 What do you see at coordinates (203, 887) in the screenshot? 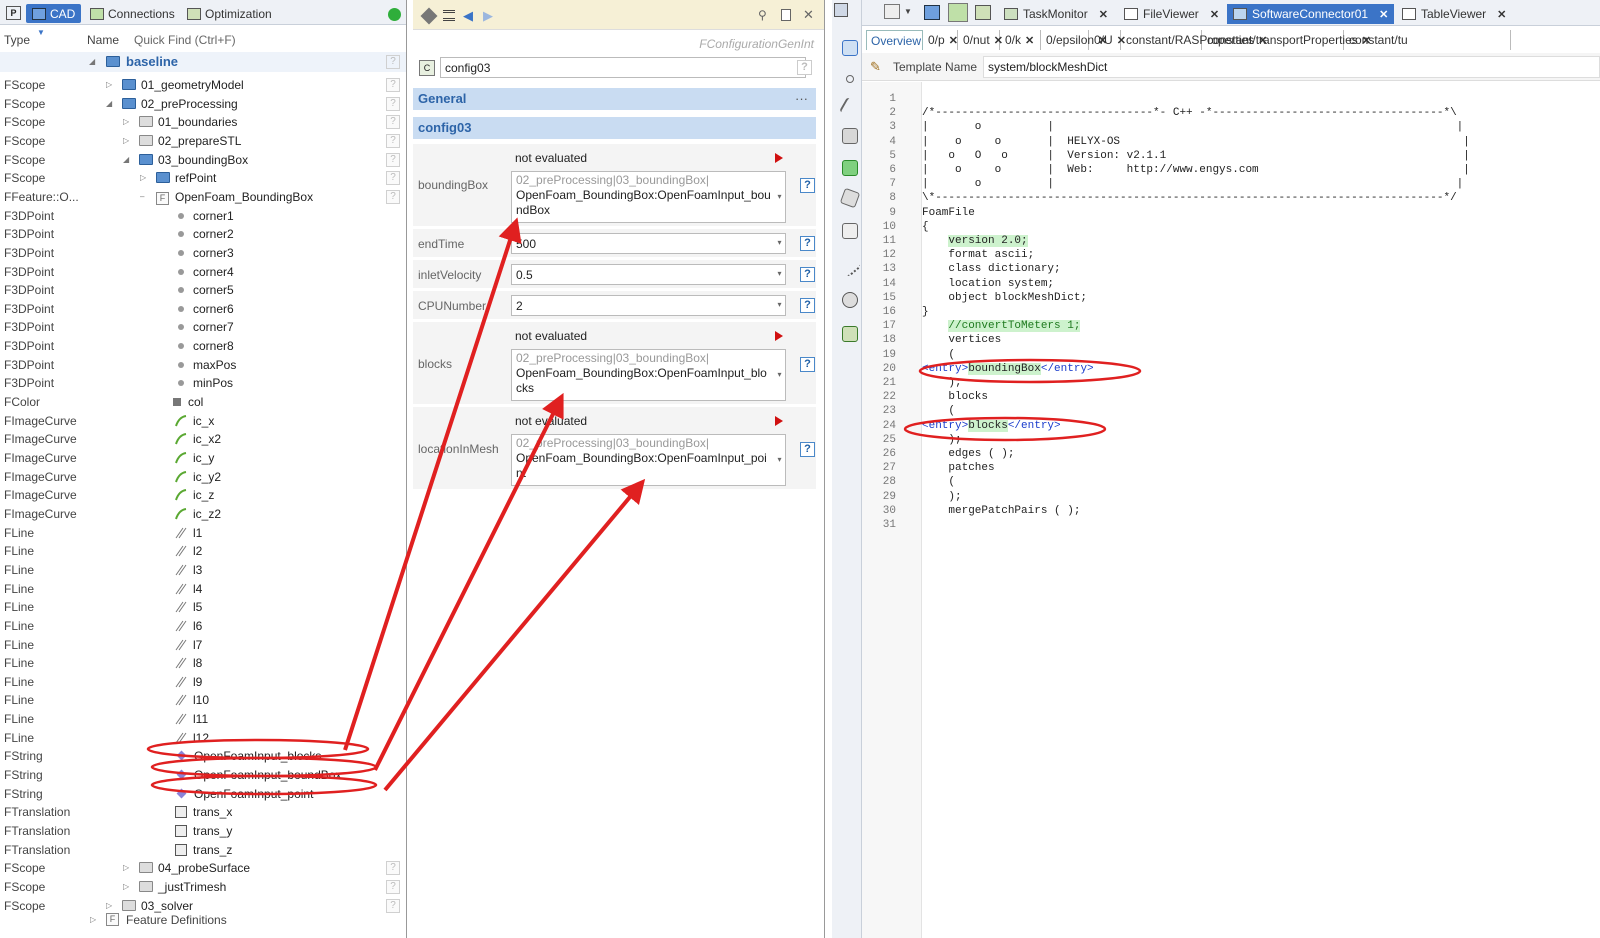
I see `tree-row: FScope ▷ _justTrimesh?` at bounding box center [203, 887].